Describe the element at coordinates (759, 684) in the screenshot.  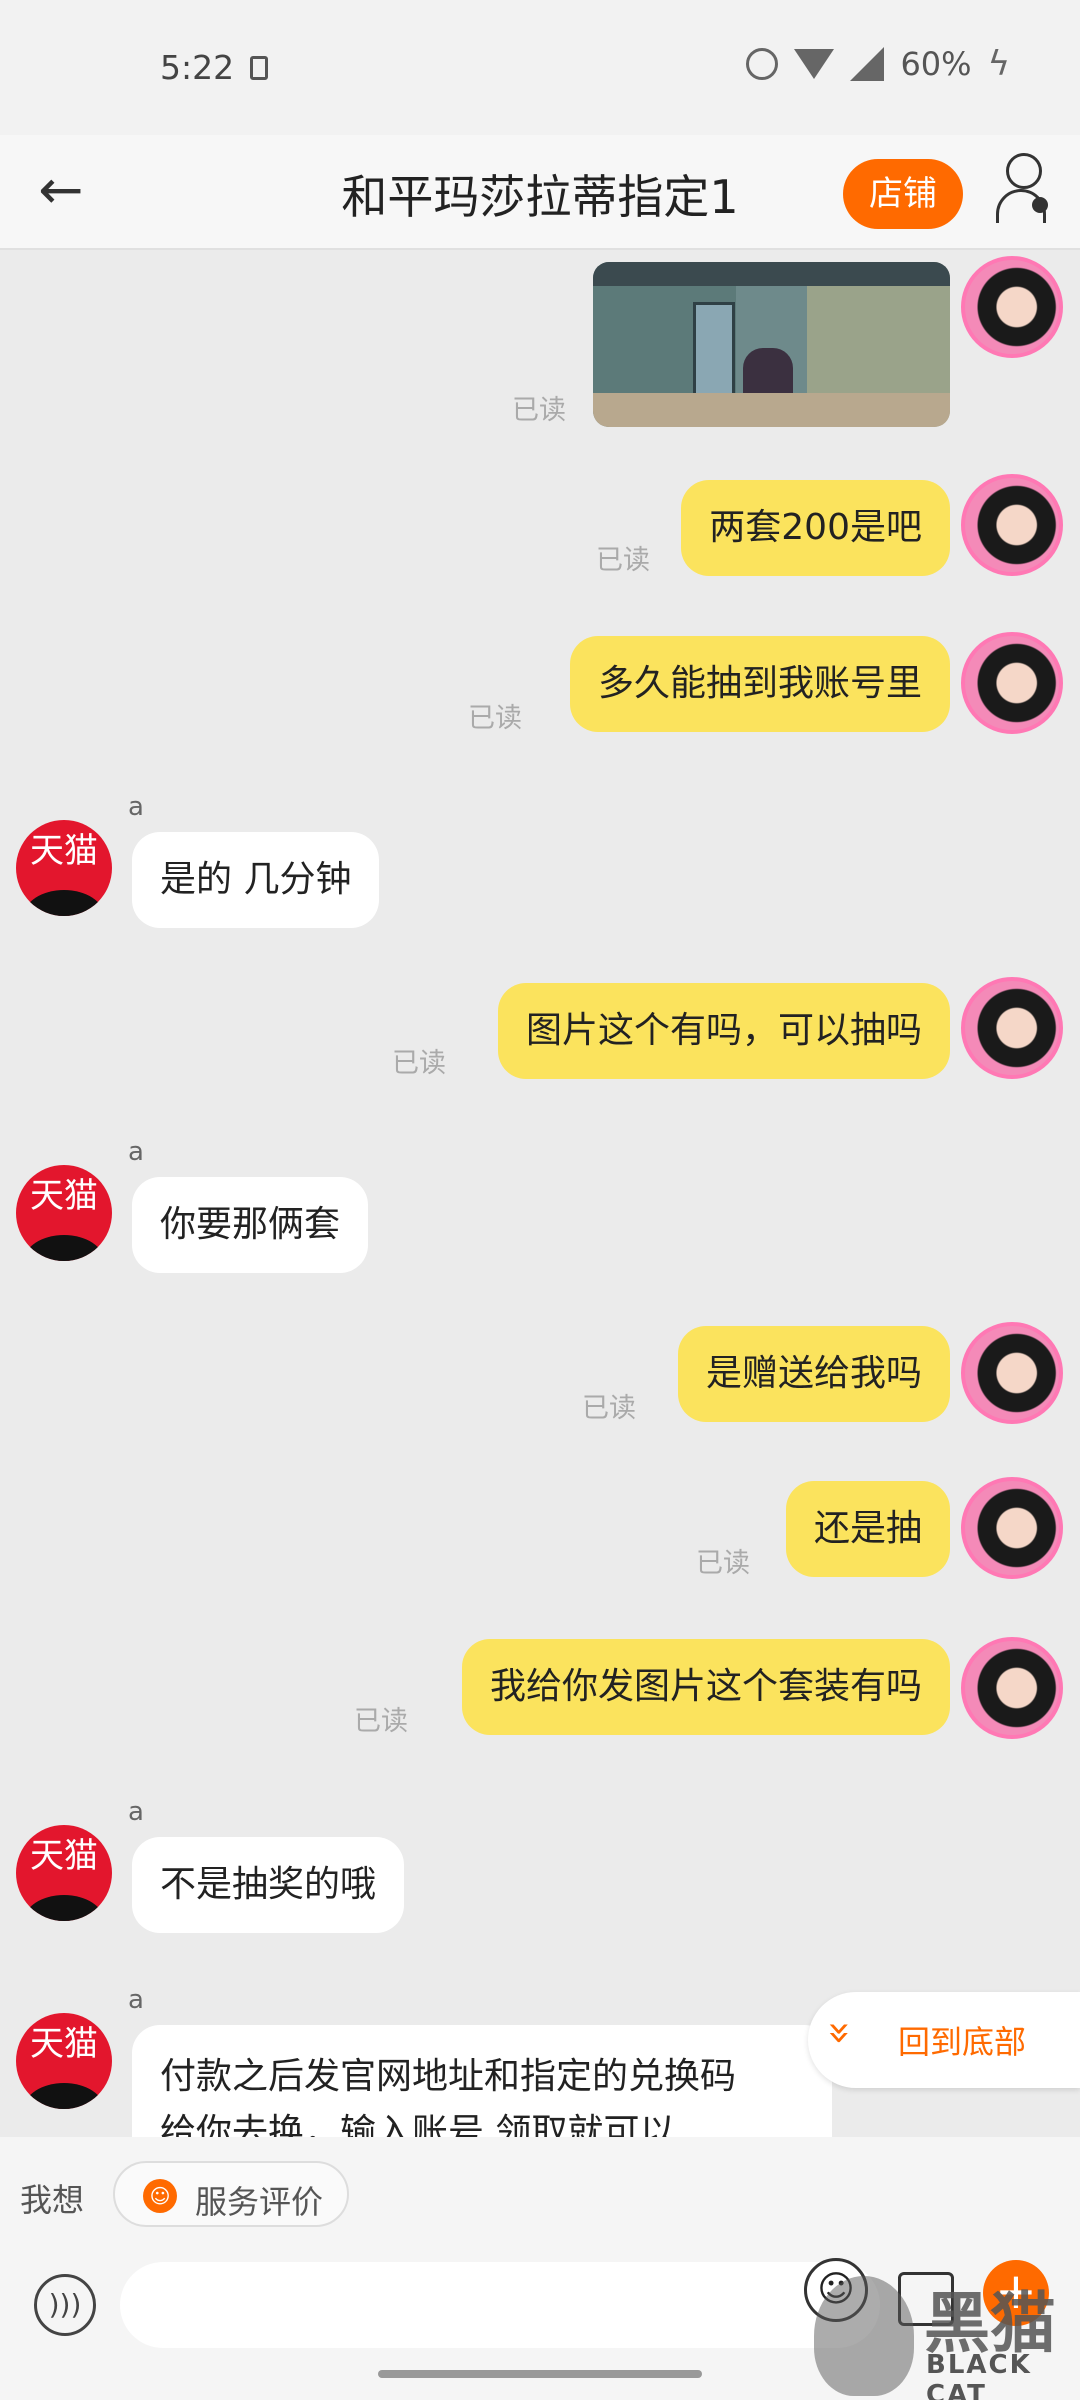
I see `message-bubble: 多久能抽到我账号里` at that location.